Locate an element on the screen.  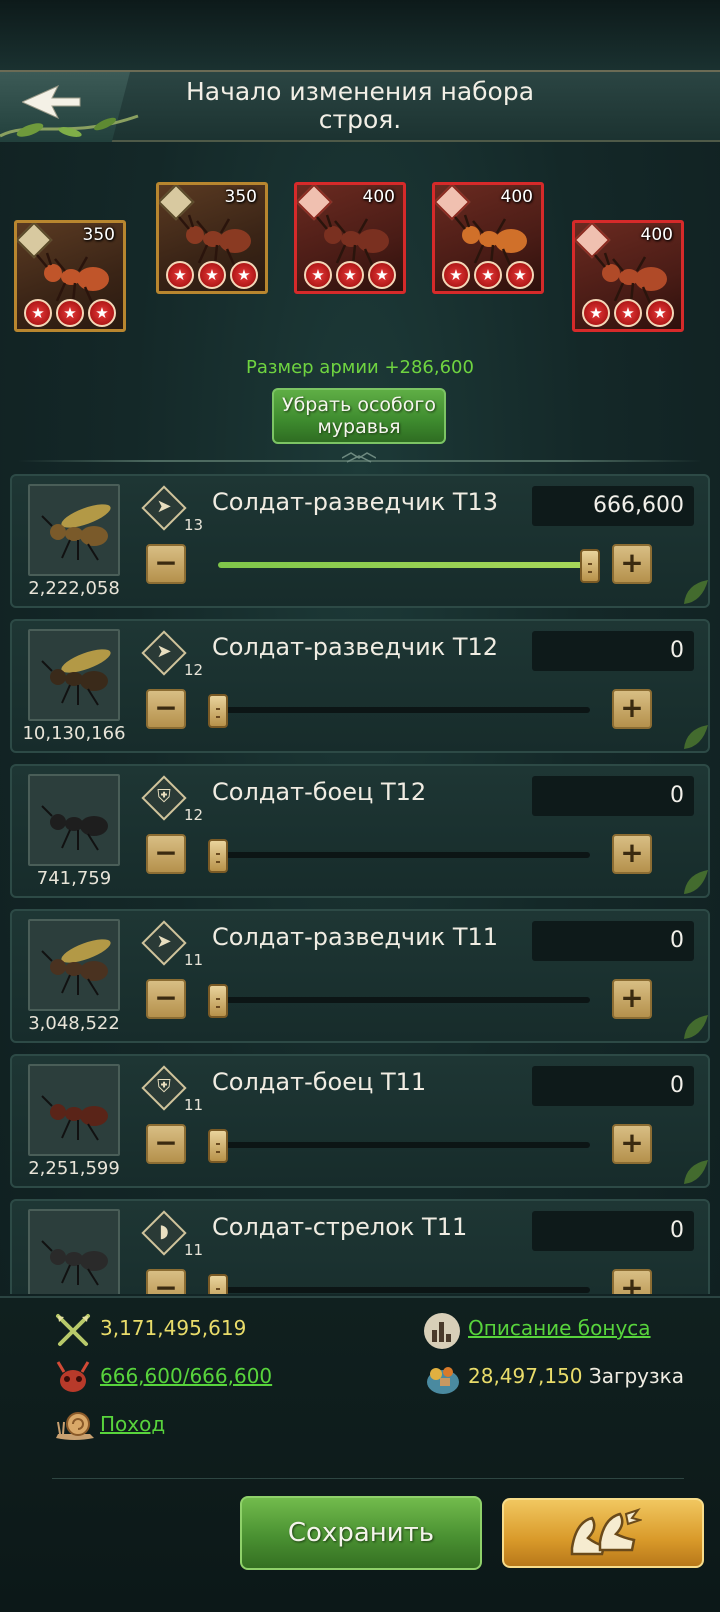
load-value: 28,497,150 is located at coordinates (525, 1376).